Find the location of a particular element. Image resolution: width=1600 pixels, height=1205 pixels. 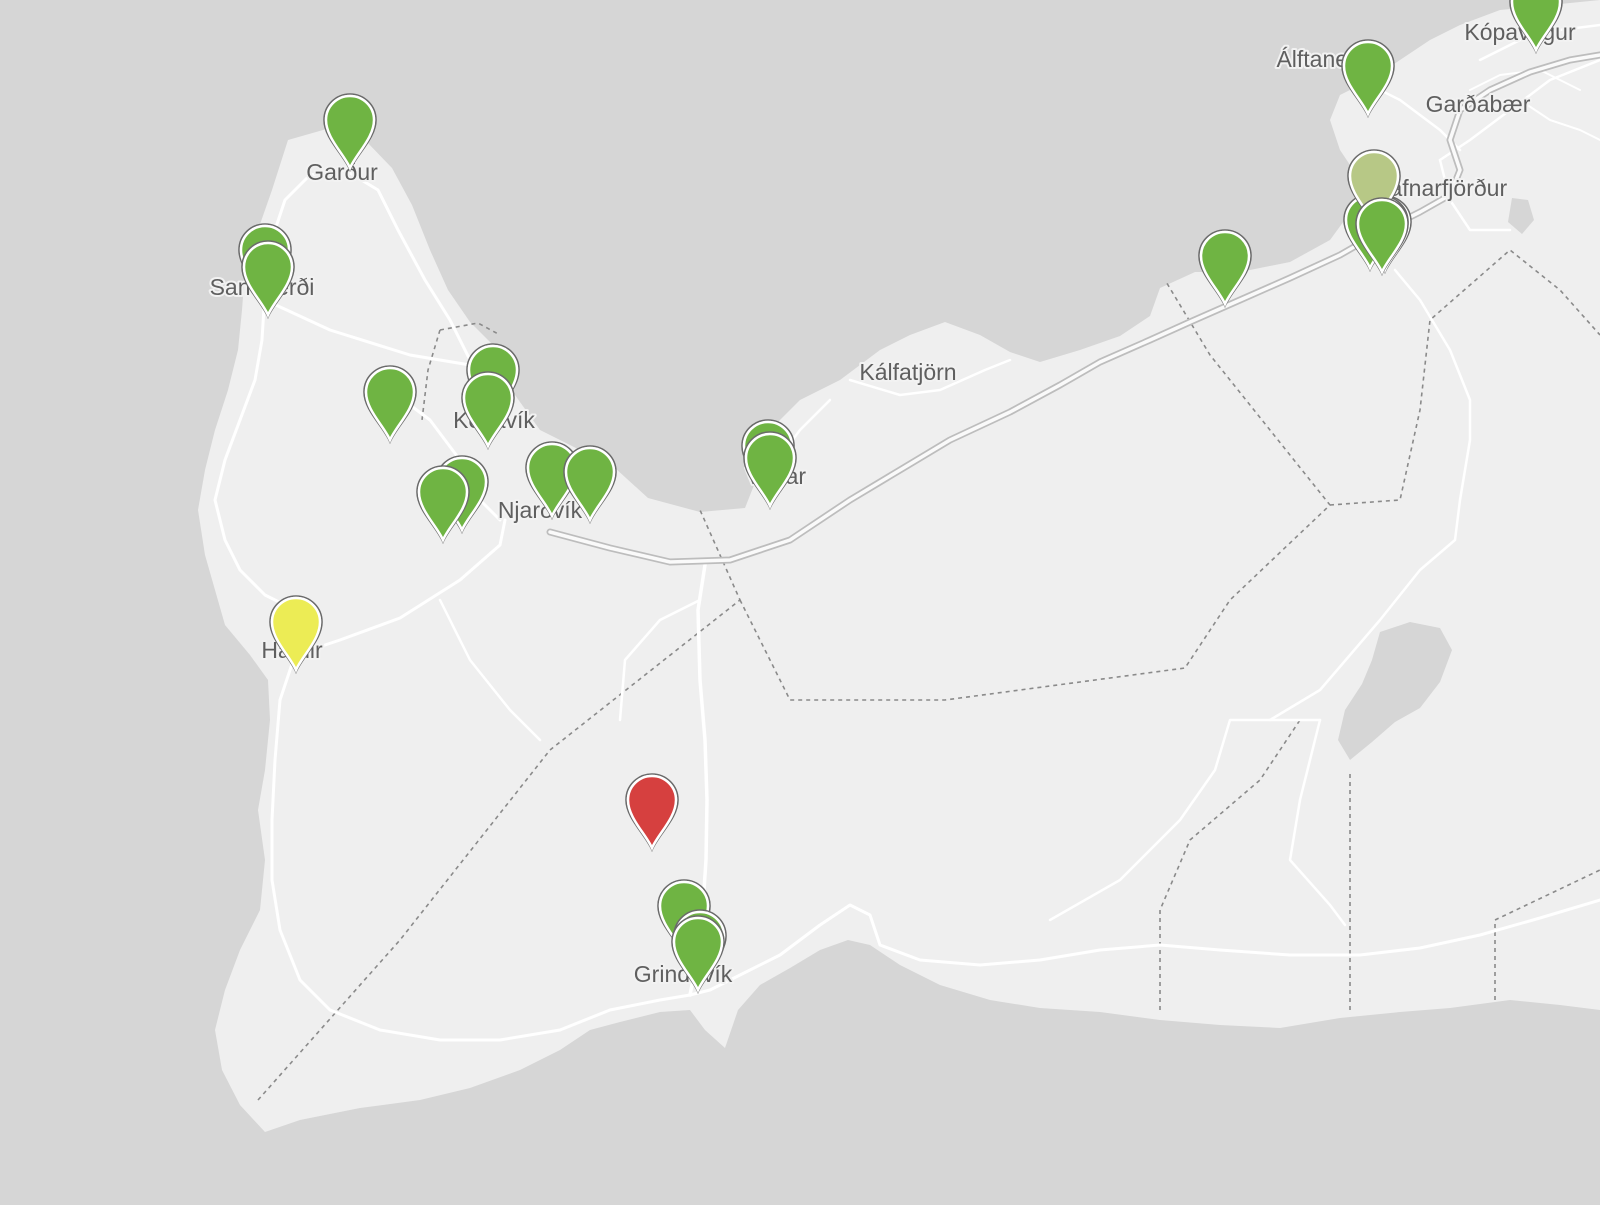

place-label-njardvik: Njarðvík is located at coordinates (540, 510).